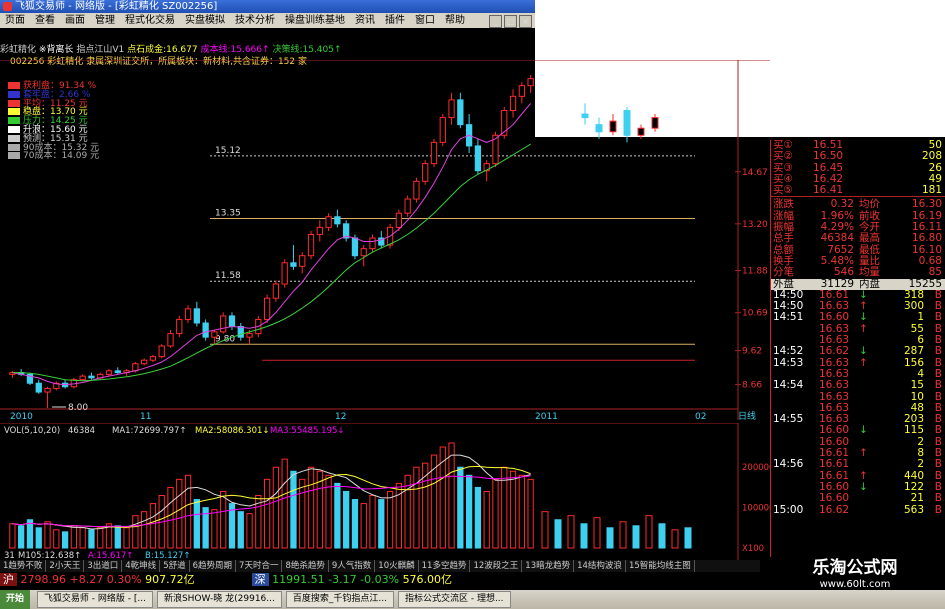 This screenshot has width=945, height=609. I want to click on menu-item-6: 技术分析, so click(255, 20).